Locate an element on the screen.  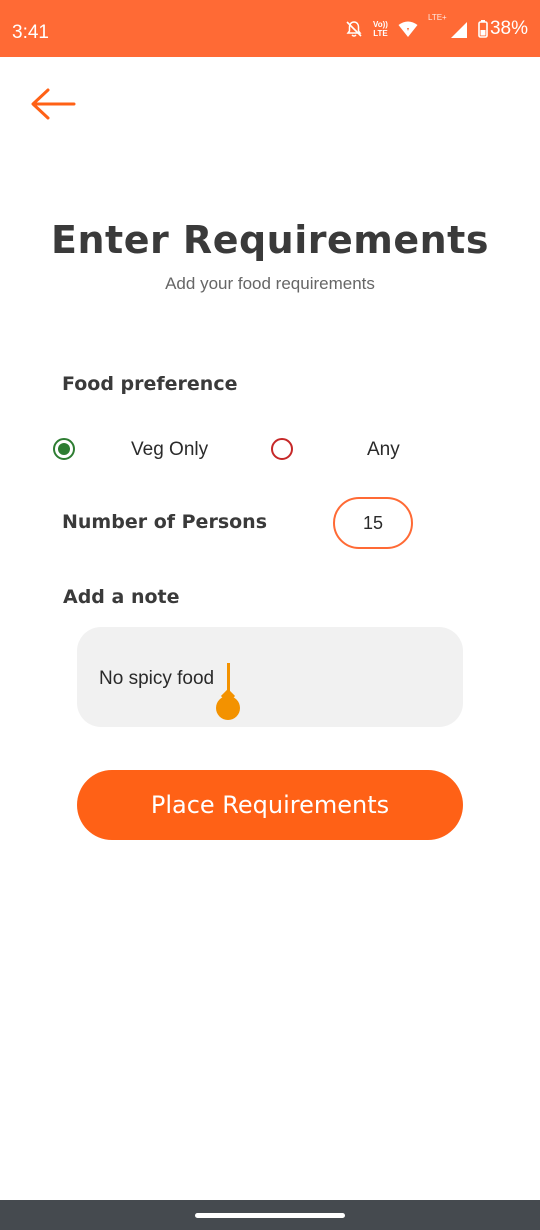
veg-only-radio is located at coordinates (64, 449).